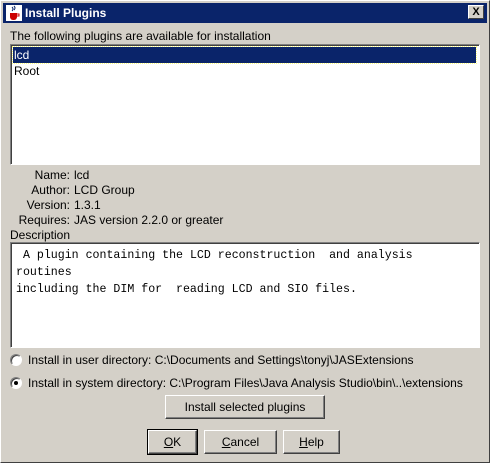  I want to click on window-title: Install Plugins, so click(66, 13).